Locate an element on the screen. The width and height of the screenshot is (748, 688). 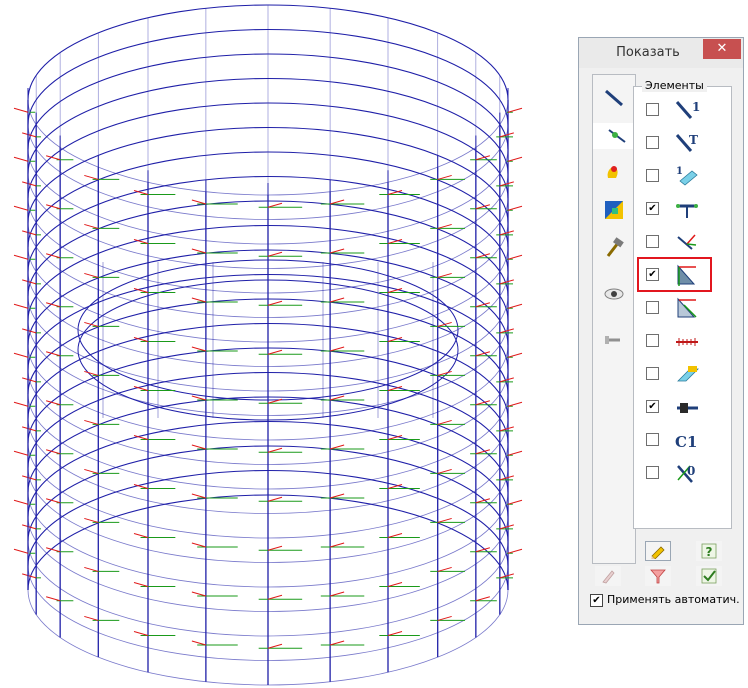
element-option-extruded-section is located at coordinates (682, 375).